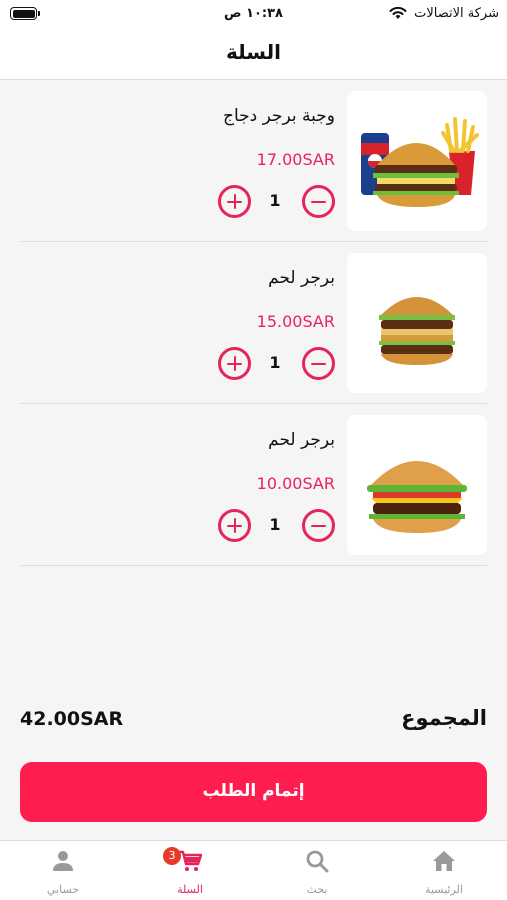  What do you see at coordinates (444, 861) in the screenshot?
I see `home-icon` at bounding box center [444, 861].